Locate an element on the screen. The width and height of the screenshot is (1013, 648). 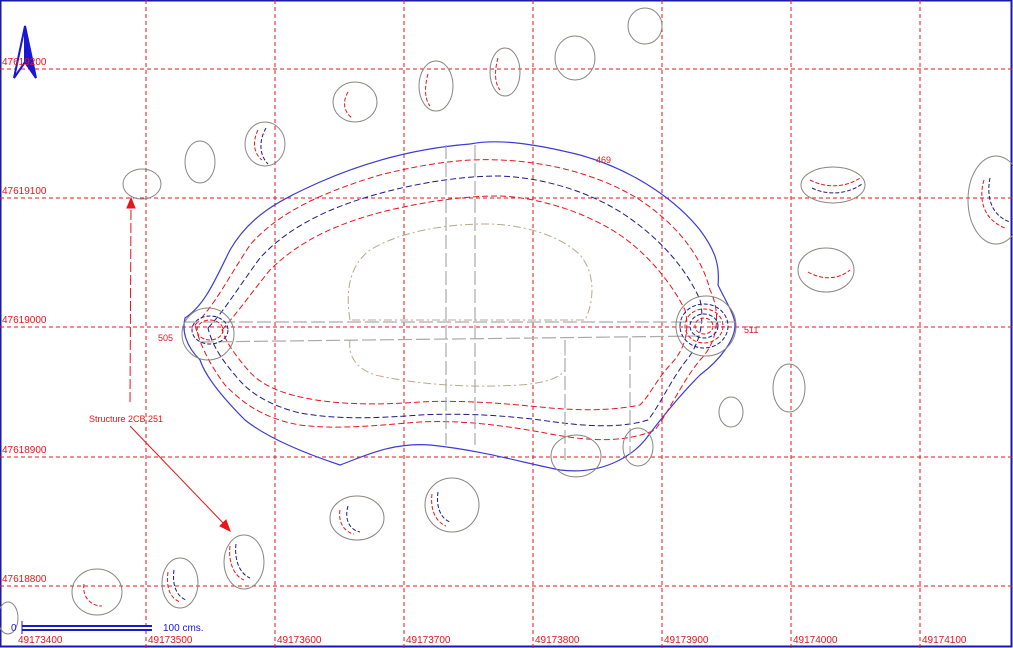
scale-zero-label: 0 is located at coordinates (14, 628).